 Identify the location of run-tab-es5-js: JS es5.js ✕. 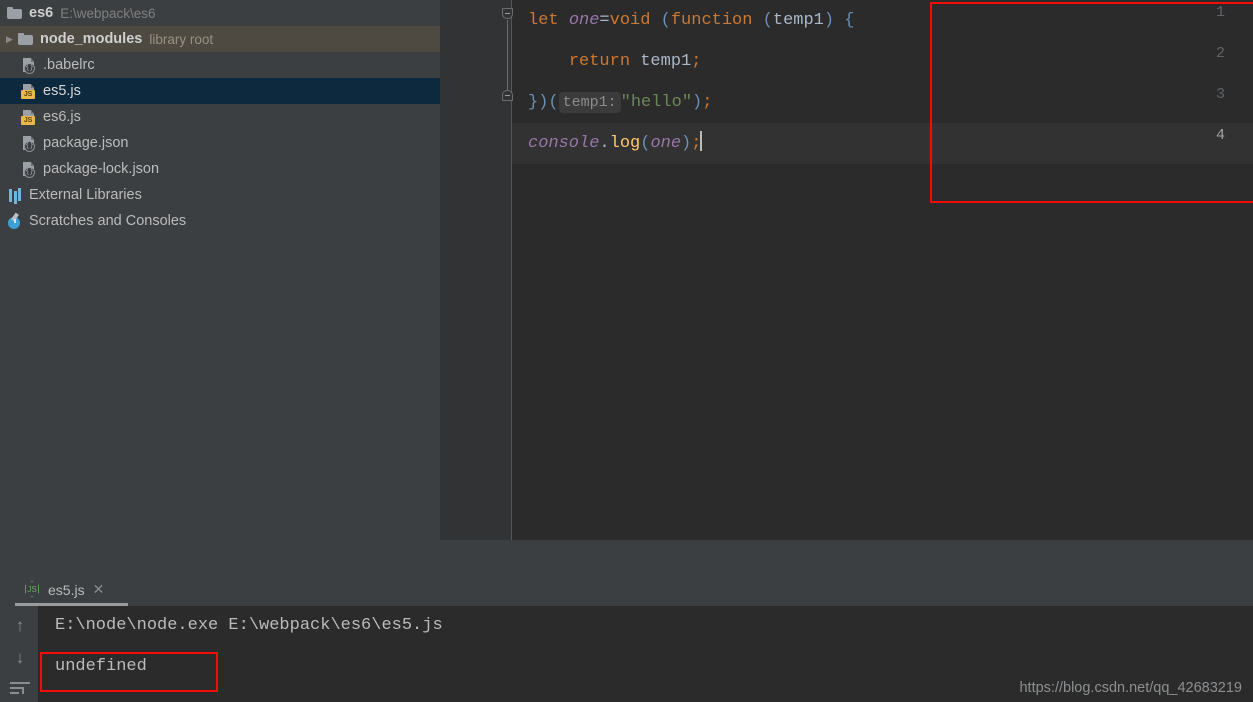
(81, 589).